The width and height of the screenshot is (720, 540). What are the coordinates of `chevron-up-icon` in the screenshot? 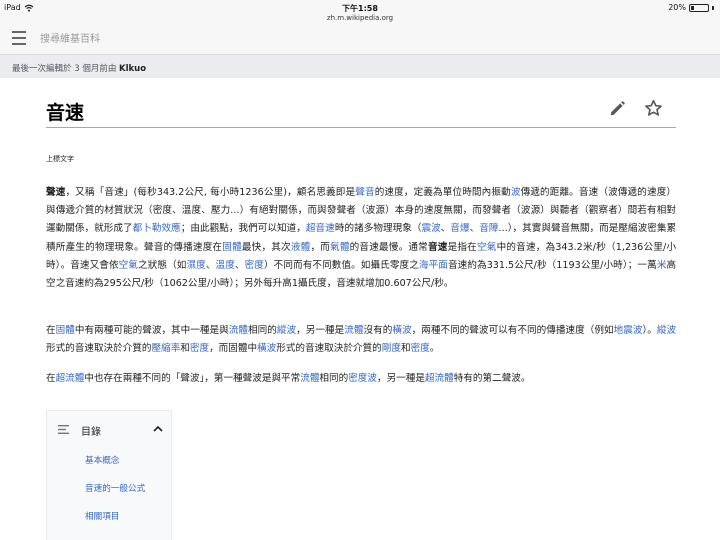 It's located at (158, 428).